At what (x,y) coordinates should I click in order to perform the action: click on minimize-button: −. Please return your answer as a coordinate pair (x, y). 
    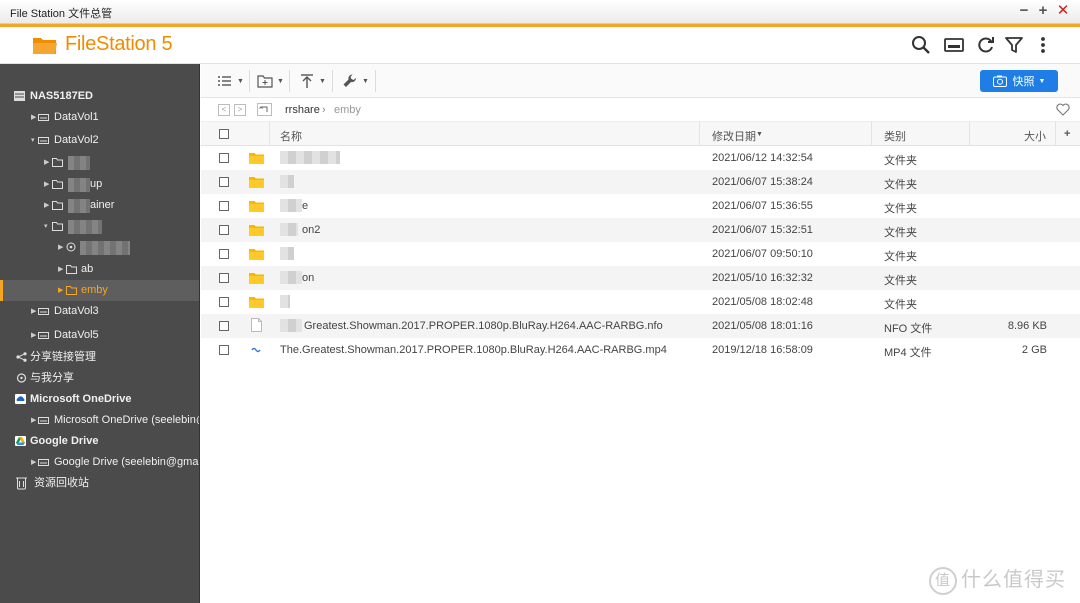
    Looking at the image, I should click on (1024, 11).